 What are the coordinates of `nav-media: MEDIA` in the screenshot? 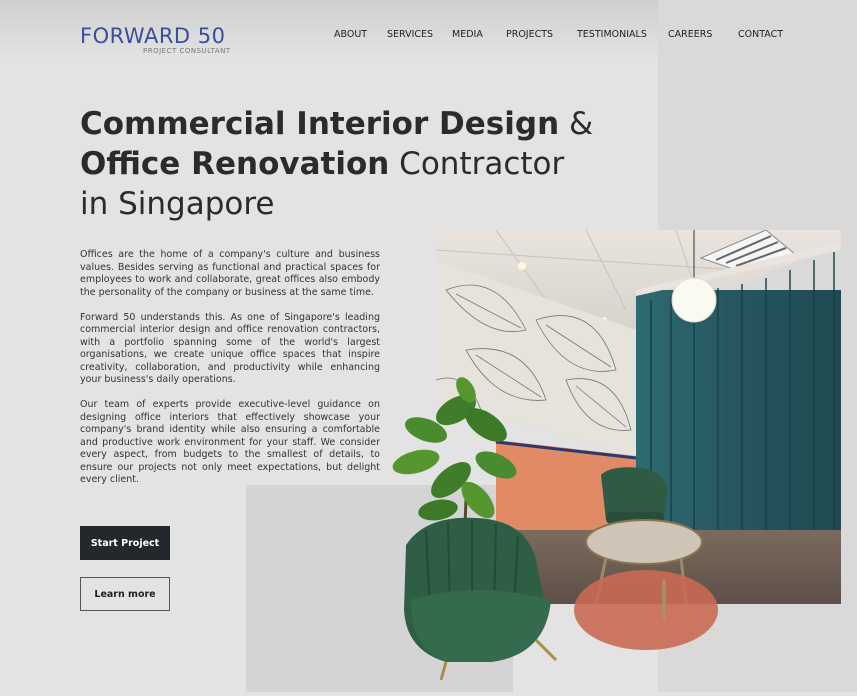 It's located at (467, 34).